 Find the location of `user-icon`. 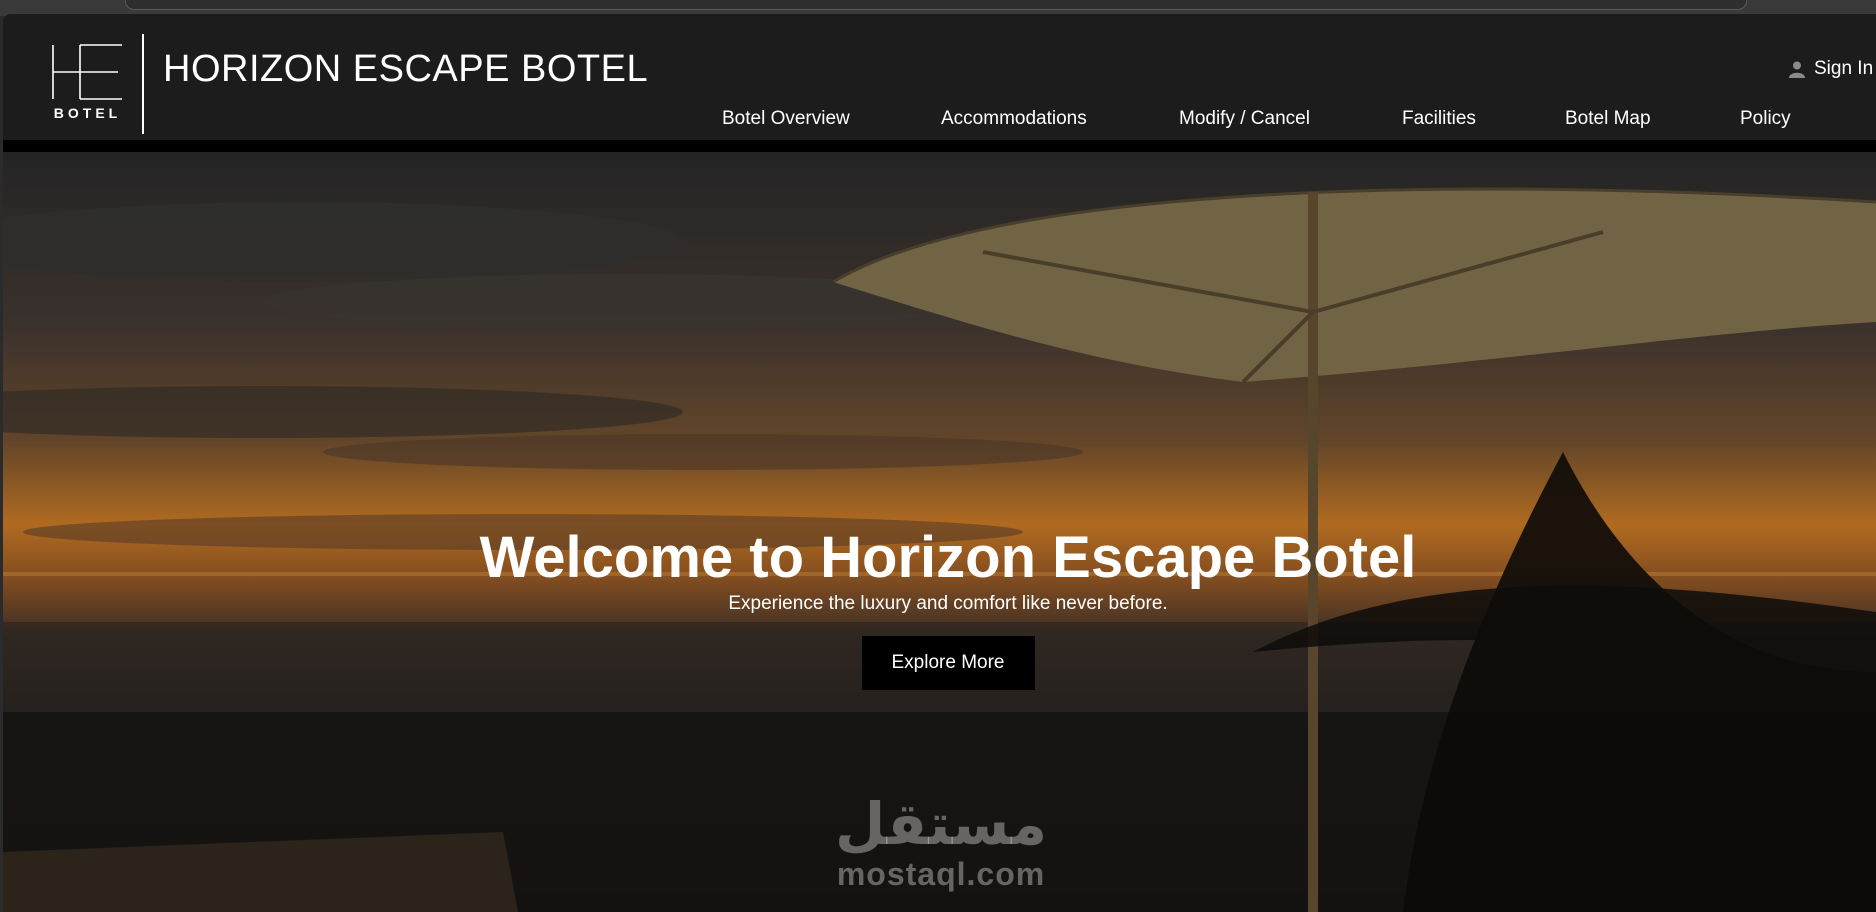

user-icon is located at coordinates (1797, 69).